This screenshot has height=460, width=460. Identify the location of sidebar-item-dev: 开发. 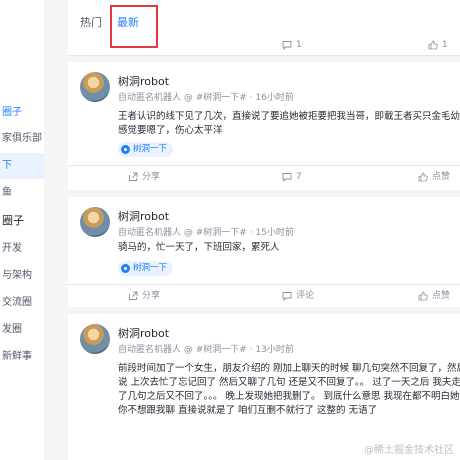
(22, 249).